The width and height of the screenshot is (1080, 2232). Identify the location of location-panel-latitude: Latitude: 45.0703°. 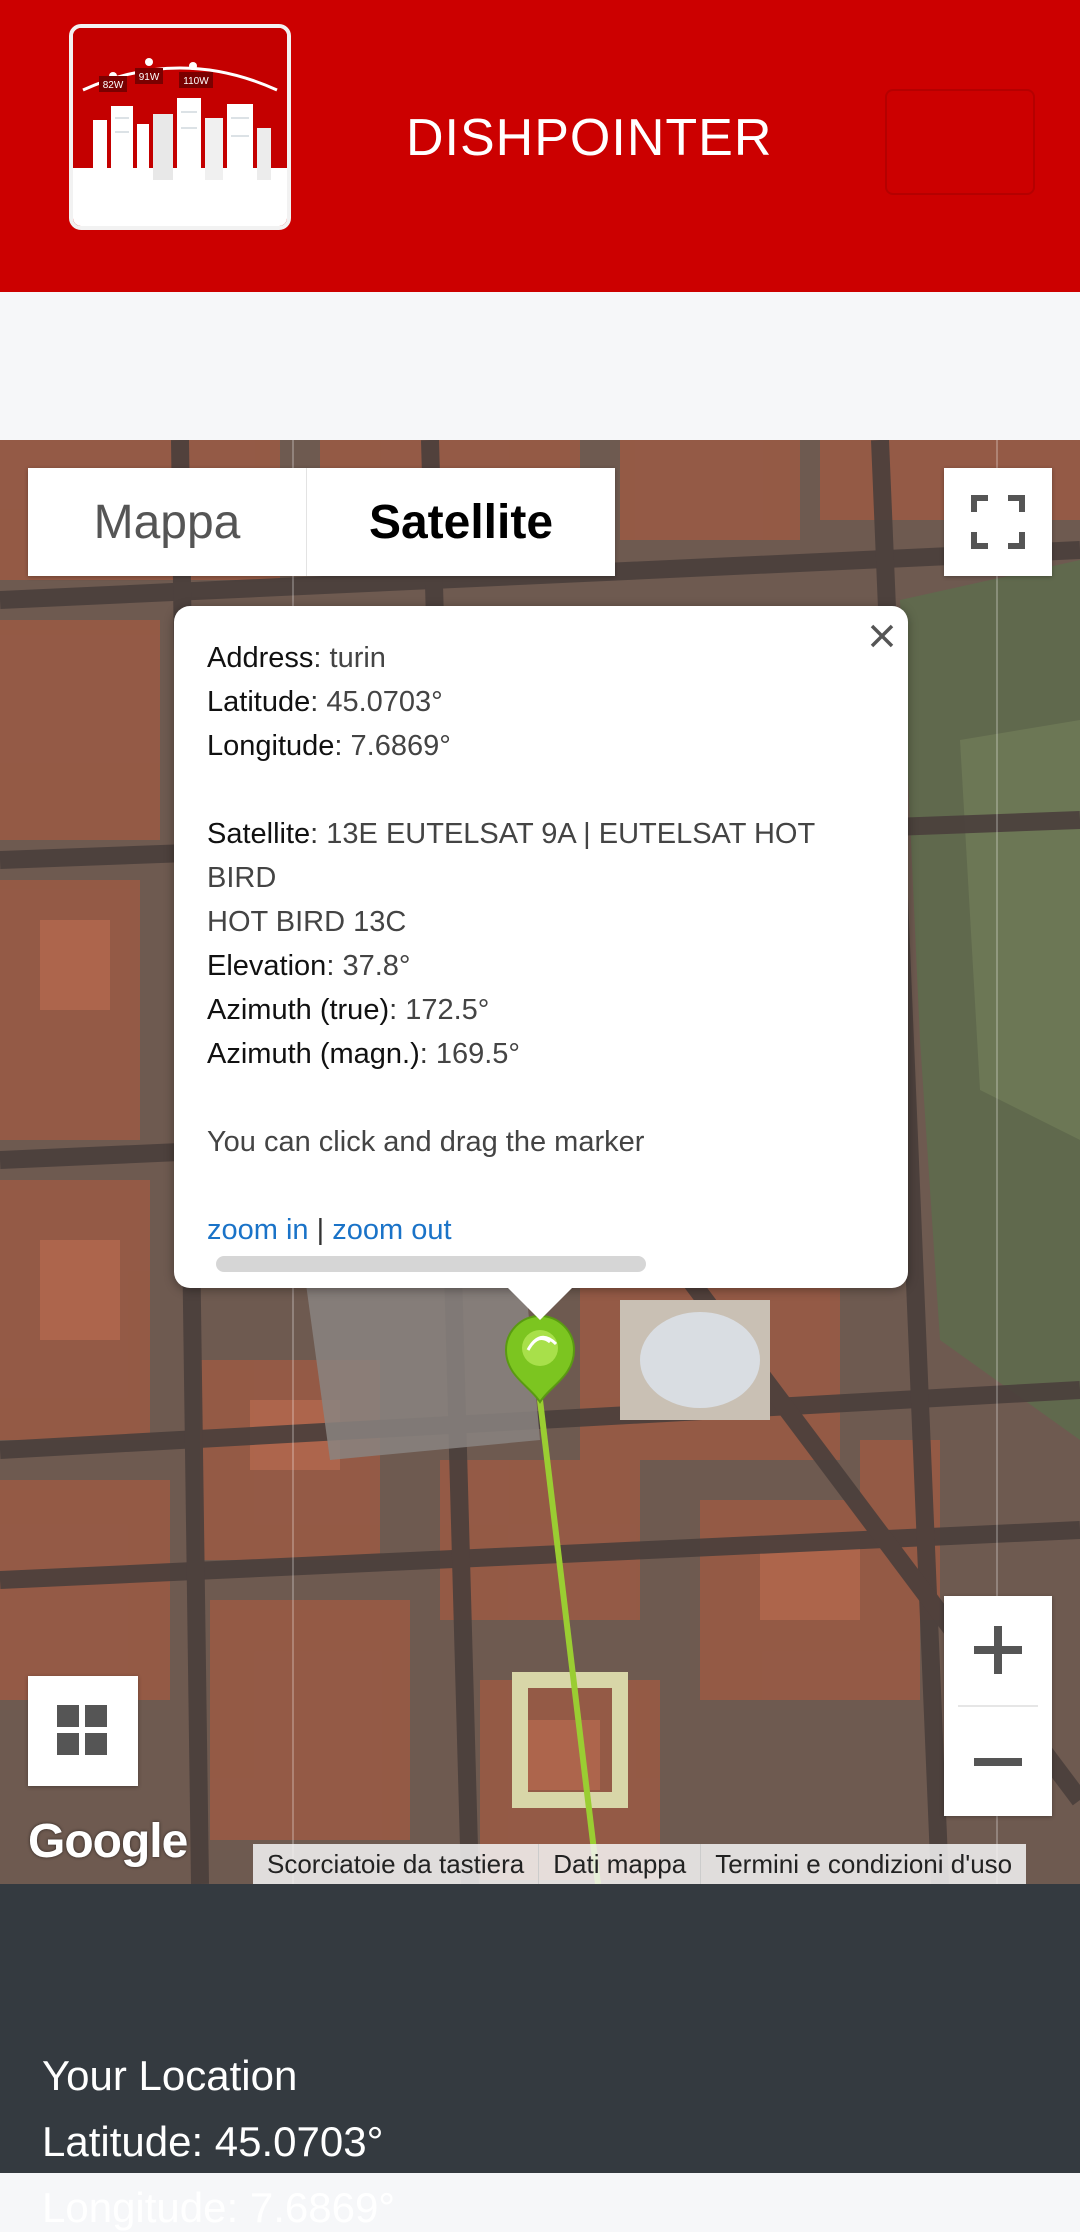
(213, 2141).